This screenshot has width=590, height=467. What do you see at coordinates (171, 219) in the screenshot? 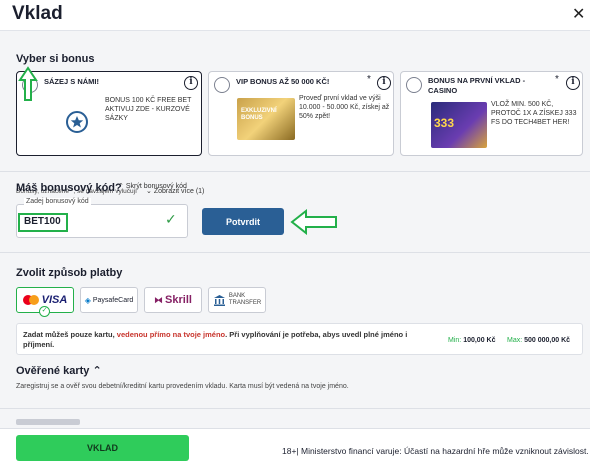
I see `check-icon: ✓` at bounding box center [171, 219].